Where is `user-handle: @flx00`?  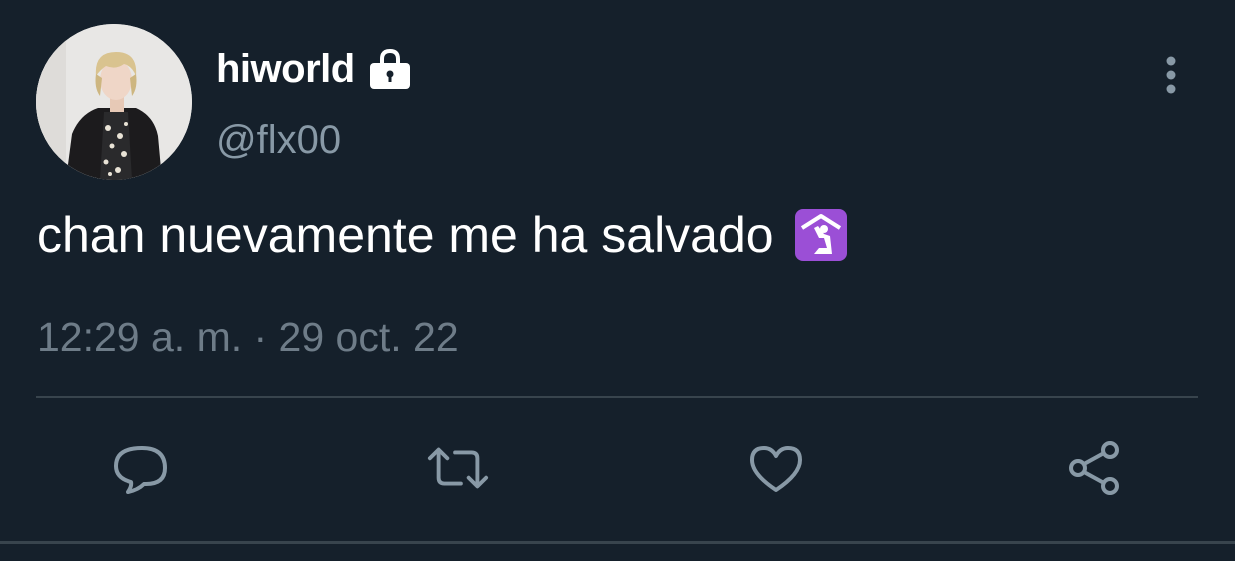
user-handle: @flx00 is located at coordinates (278, 140).